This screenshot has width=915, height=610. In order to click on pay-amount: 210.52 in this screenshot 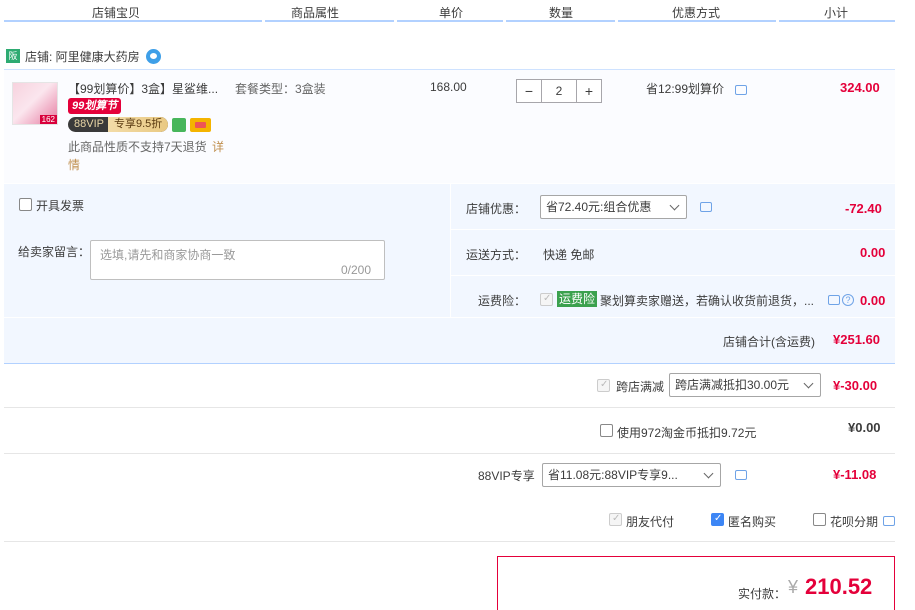, I will do `click(839, 586)`.